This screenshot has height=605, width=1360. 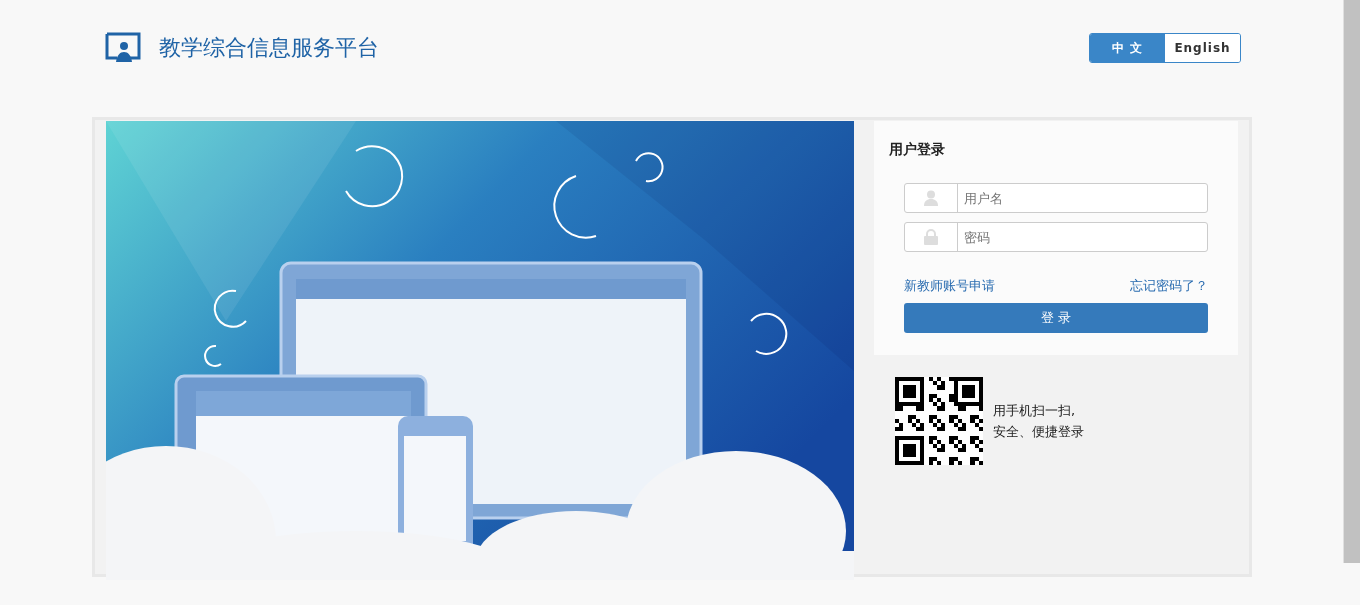 I want to click on language-tab: 中 文, so click(x=1127, y=48).